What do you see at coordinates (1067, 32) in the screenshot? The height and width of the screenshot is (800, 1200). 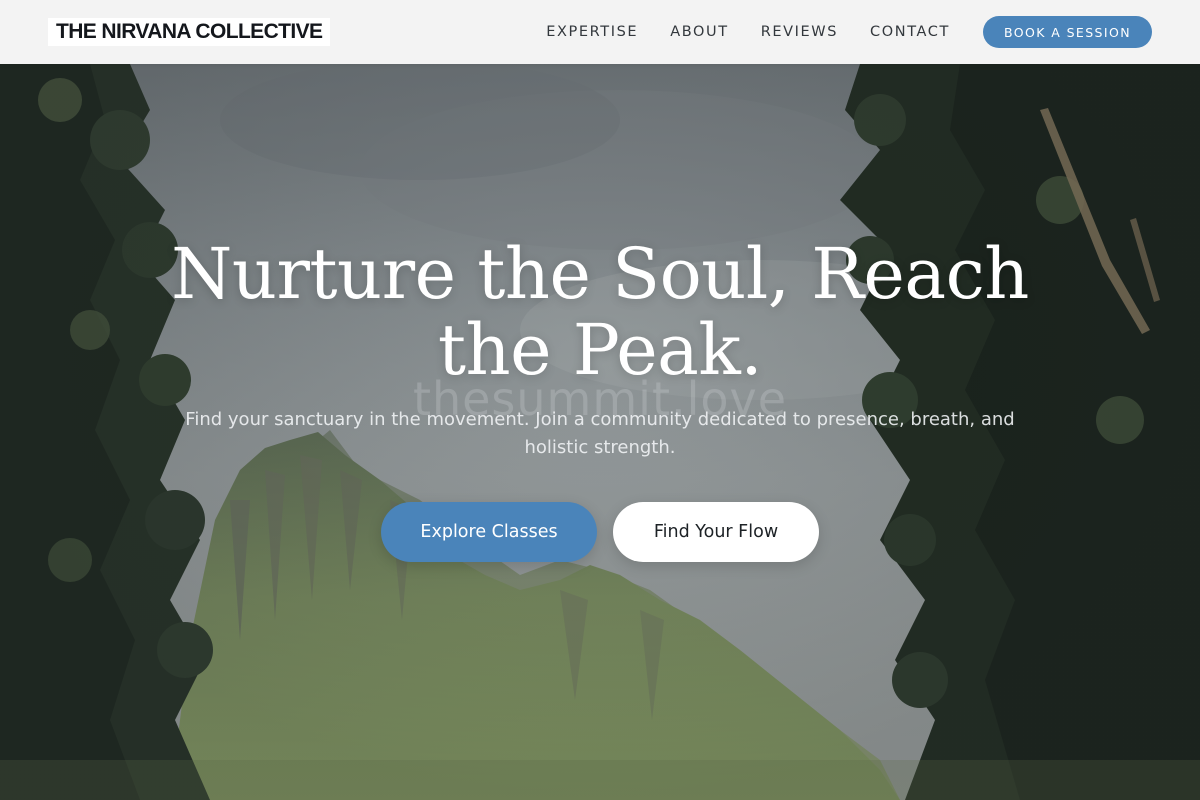 I see `book-session-button: BOOK A SESSION` at bounding box center [1067, 32].